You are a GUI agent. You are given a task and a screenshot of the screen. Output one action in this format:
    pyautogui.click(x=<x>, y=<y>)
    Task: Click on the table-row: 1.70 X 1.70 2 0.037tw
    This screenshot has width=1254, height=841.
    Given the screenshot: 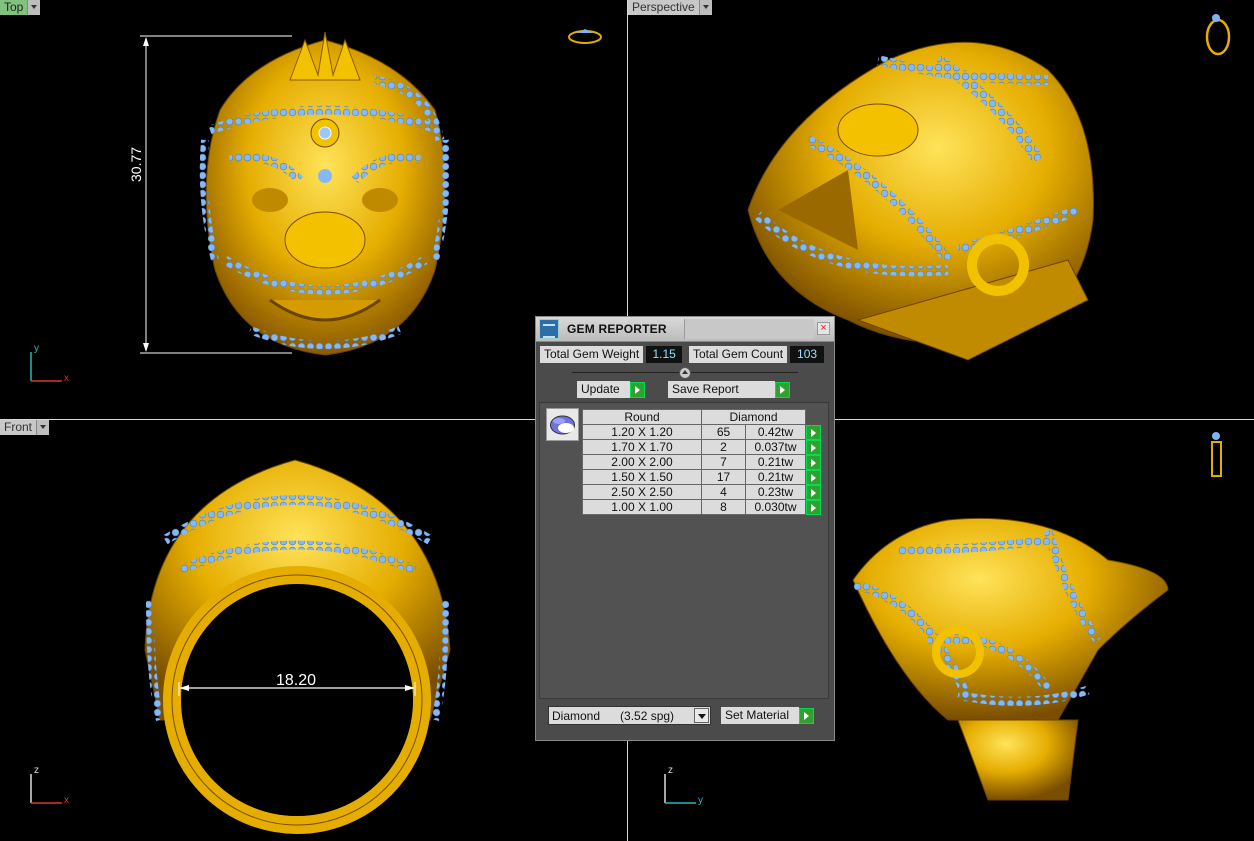 What is the action you would take?
    pyautogui.click(x=702, y=447)
    